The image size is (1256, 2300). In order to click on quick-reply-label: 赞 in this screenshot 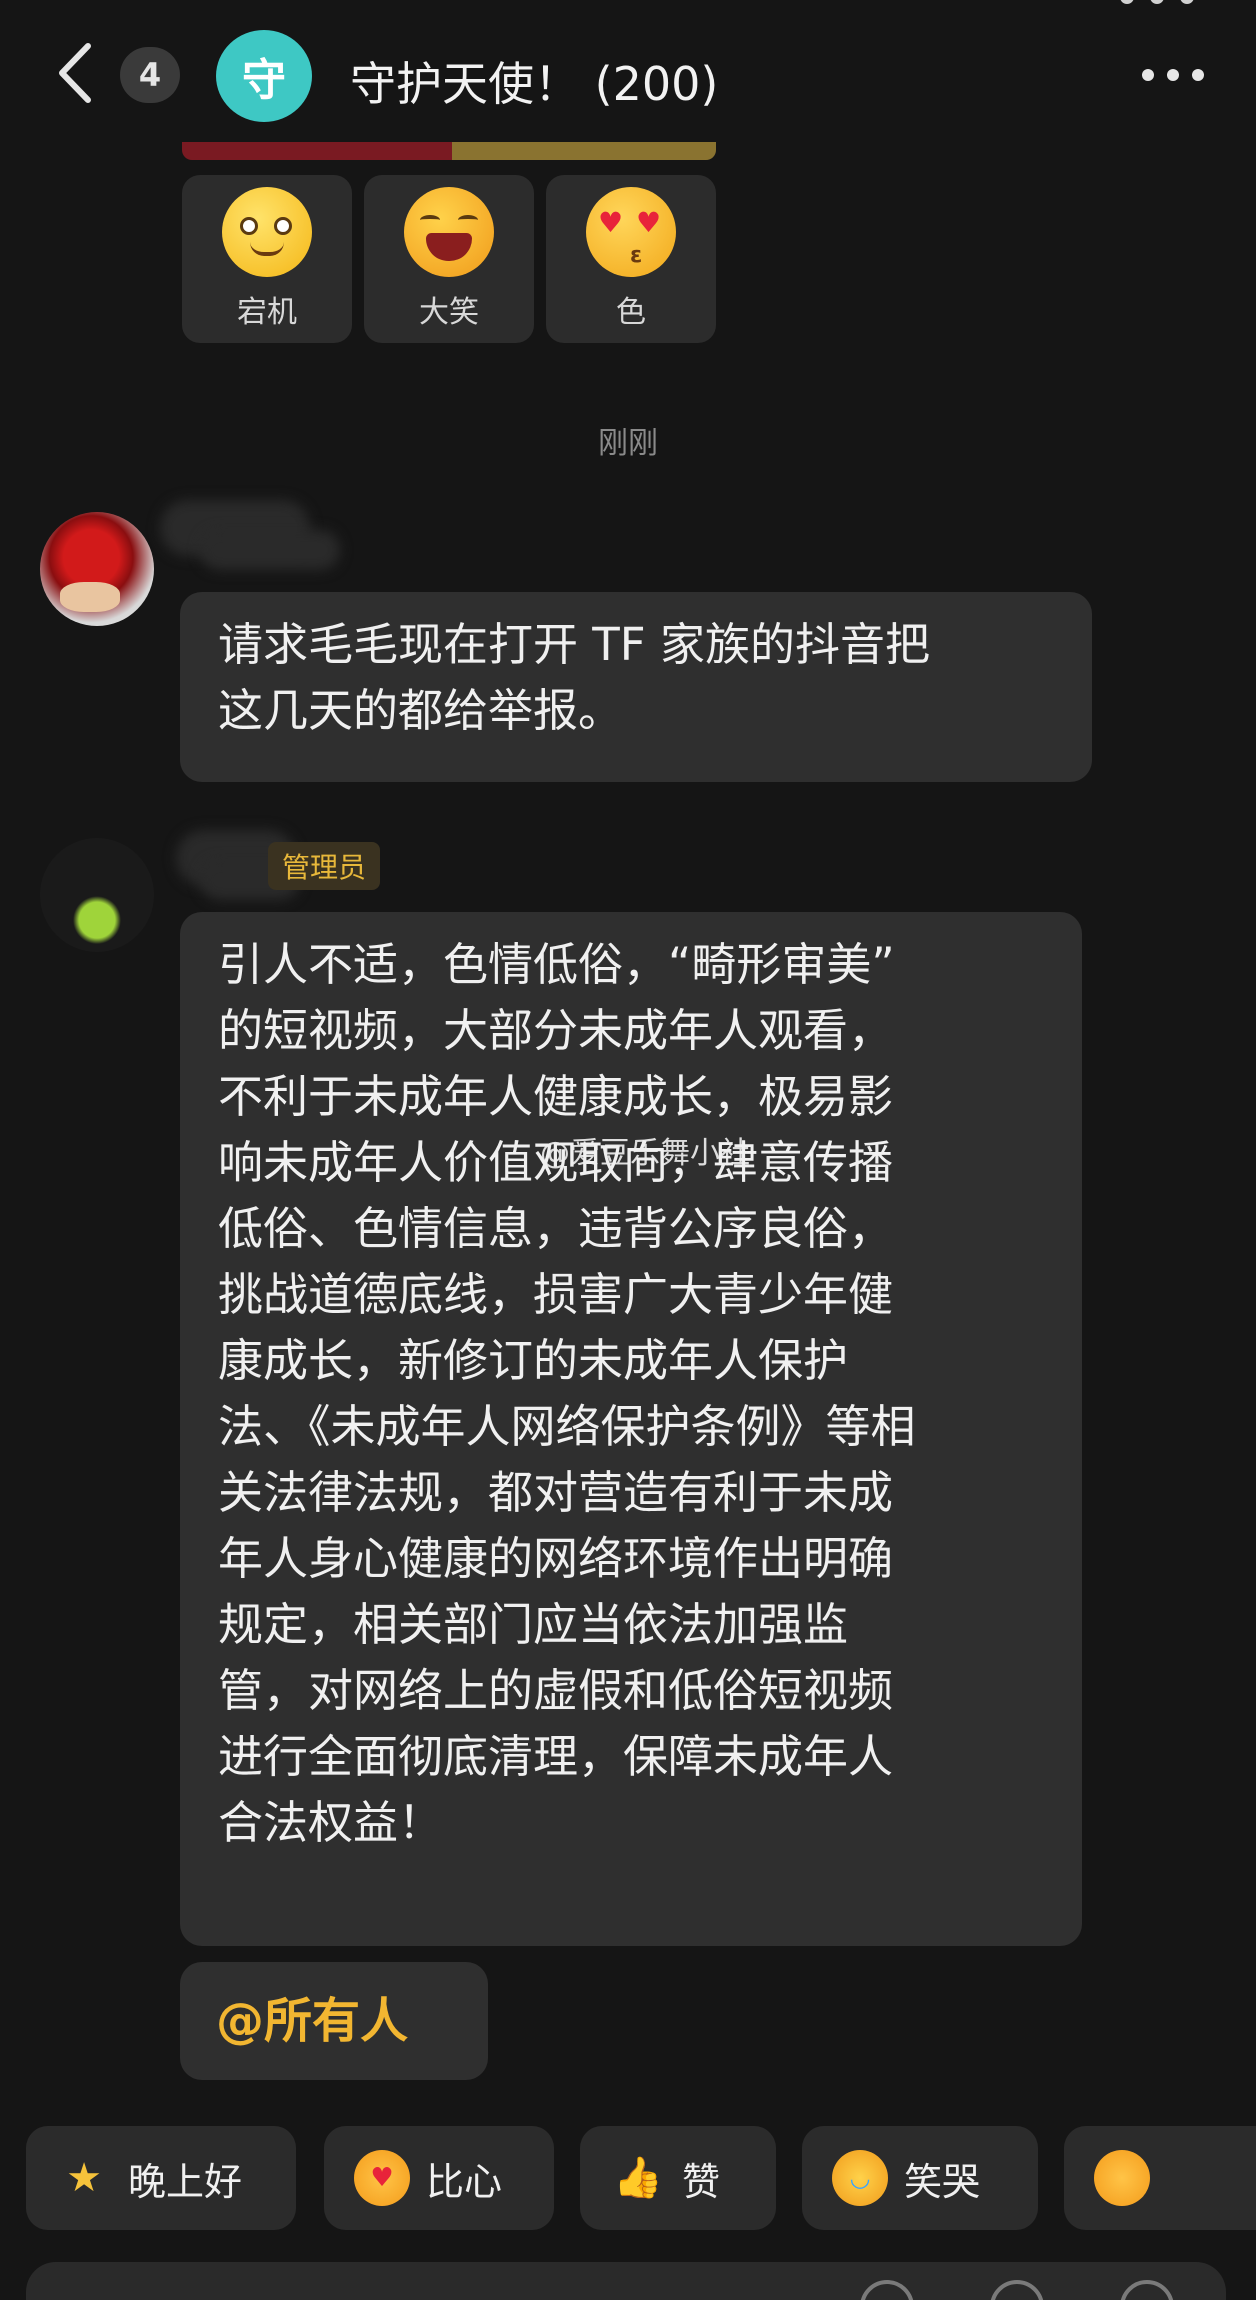, I will do `click(701, 2181)`.